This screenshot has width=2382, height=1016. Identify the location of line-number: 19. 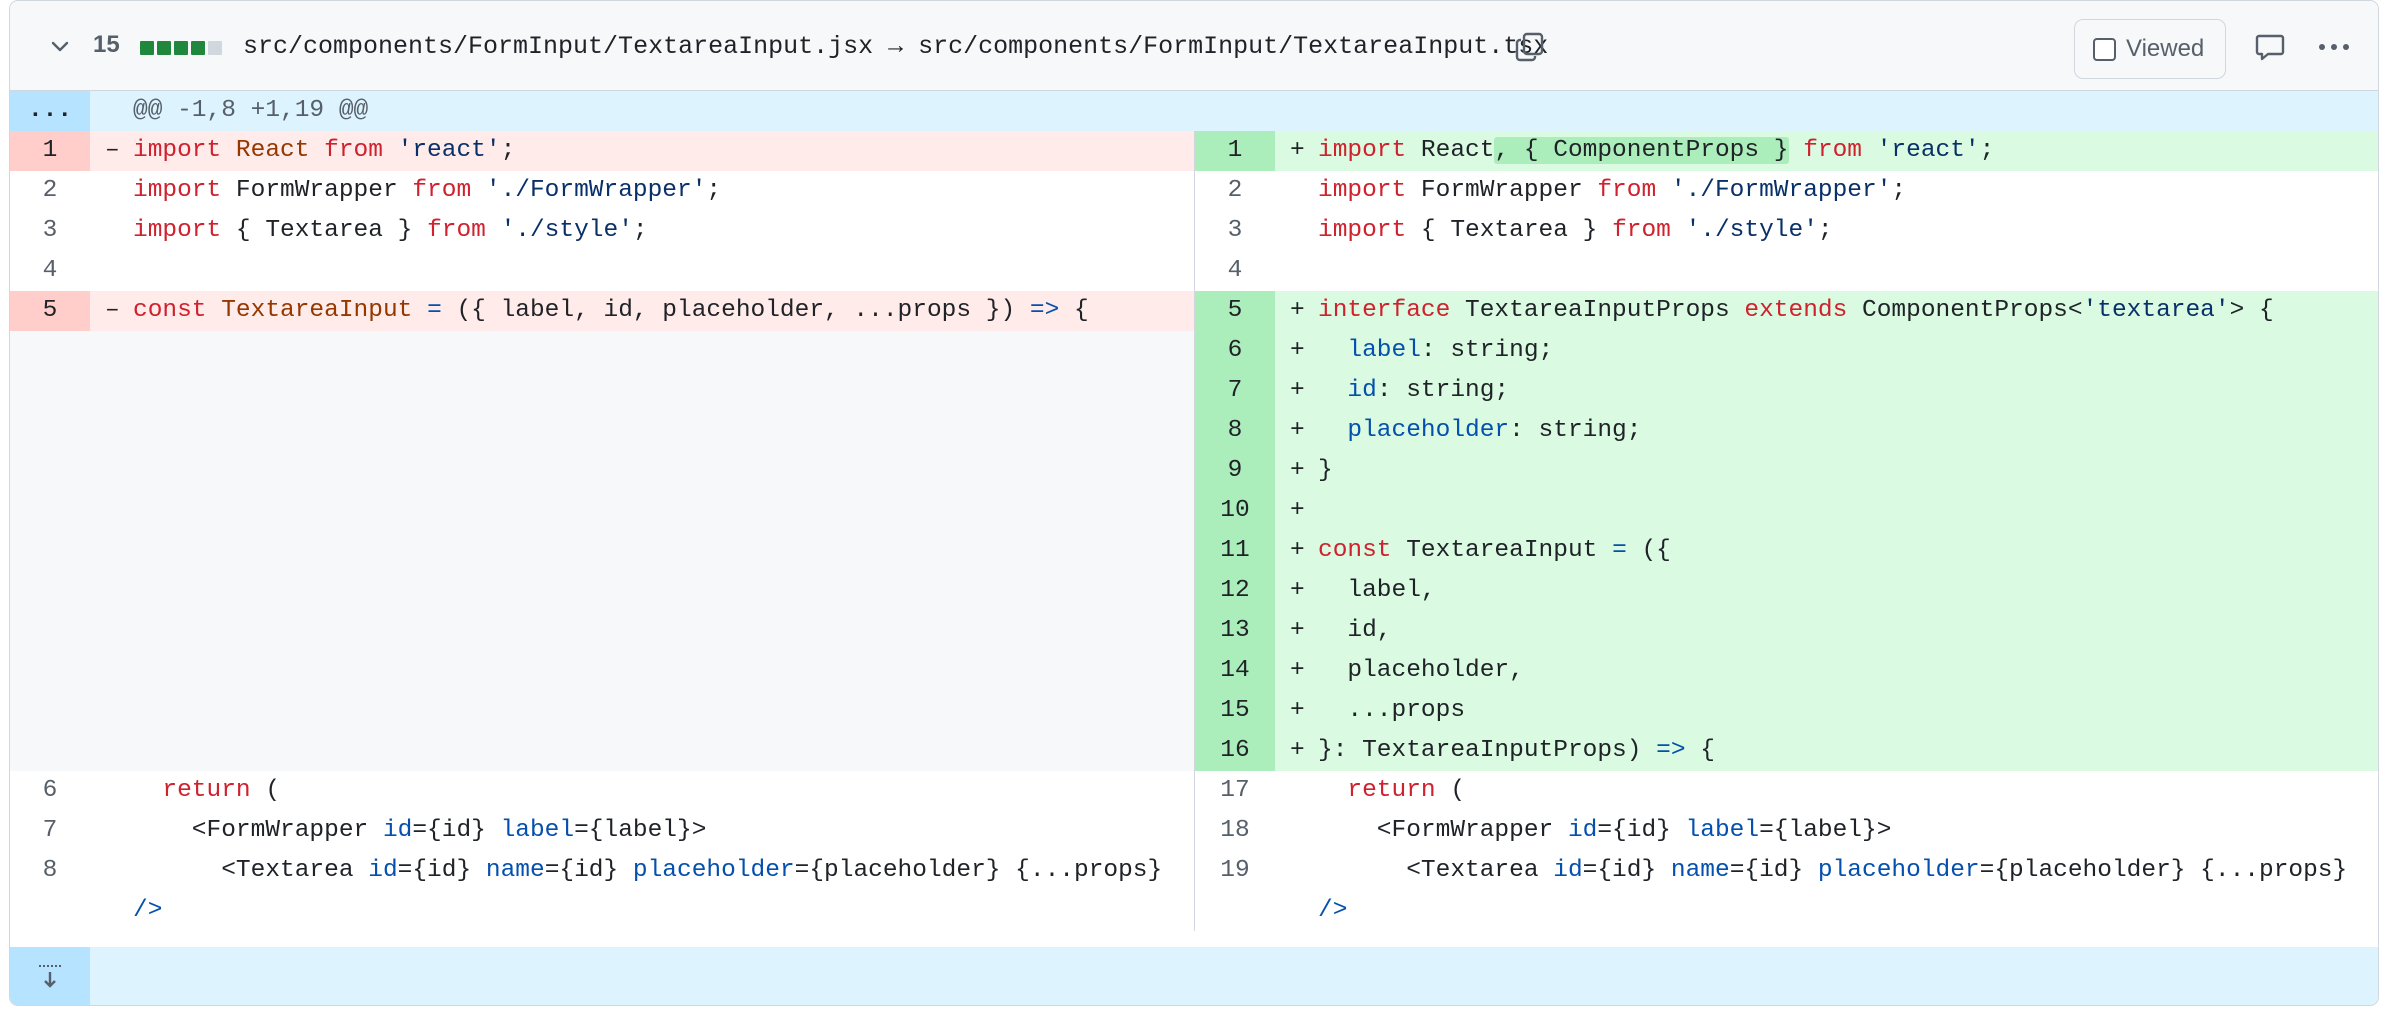
(1235, 871).